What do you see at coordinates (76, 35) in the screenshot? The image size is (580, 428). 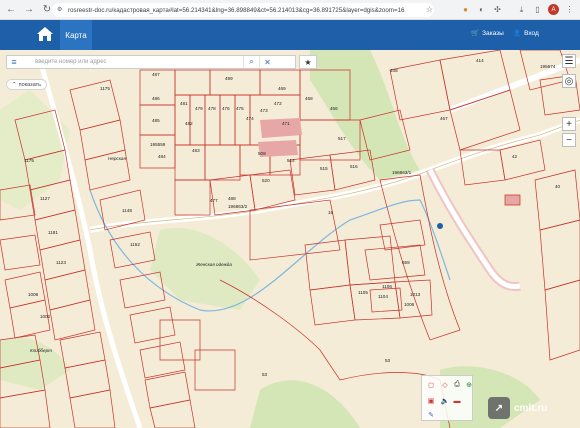 I see `tab-map: Карта` at bounding box center [76, 35].